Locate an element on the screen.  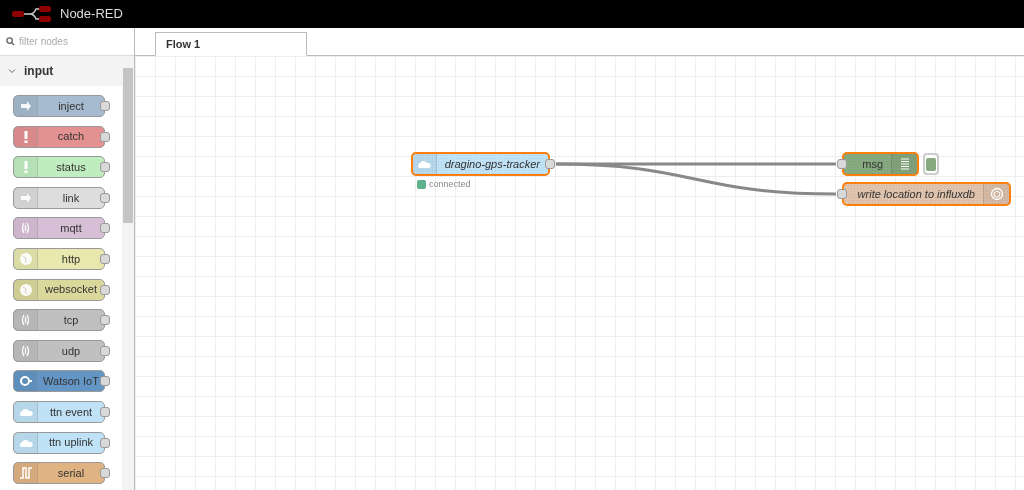
node-label: link is located at coordinates (71, 198).